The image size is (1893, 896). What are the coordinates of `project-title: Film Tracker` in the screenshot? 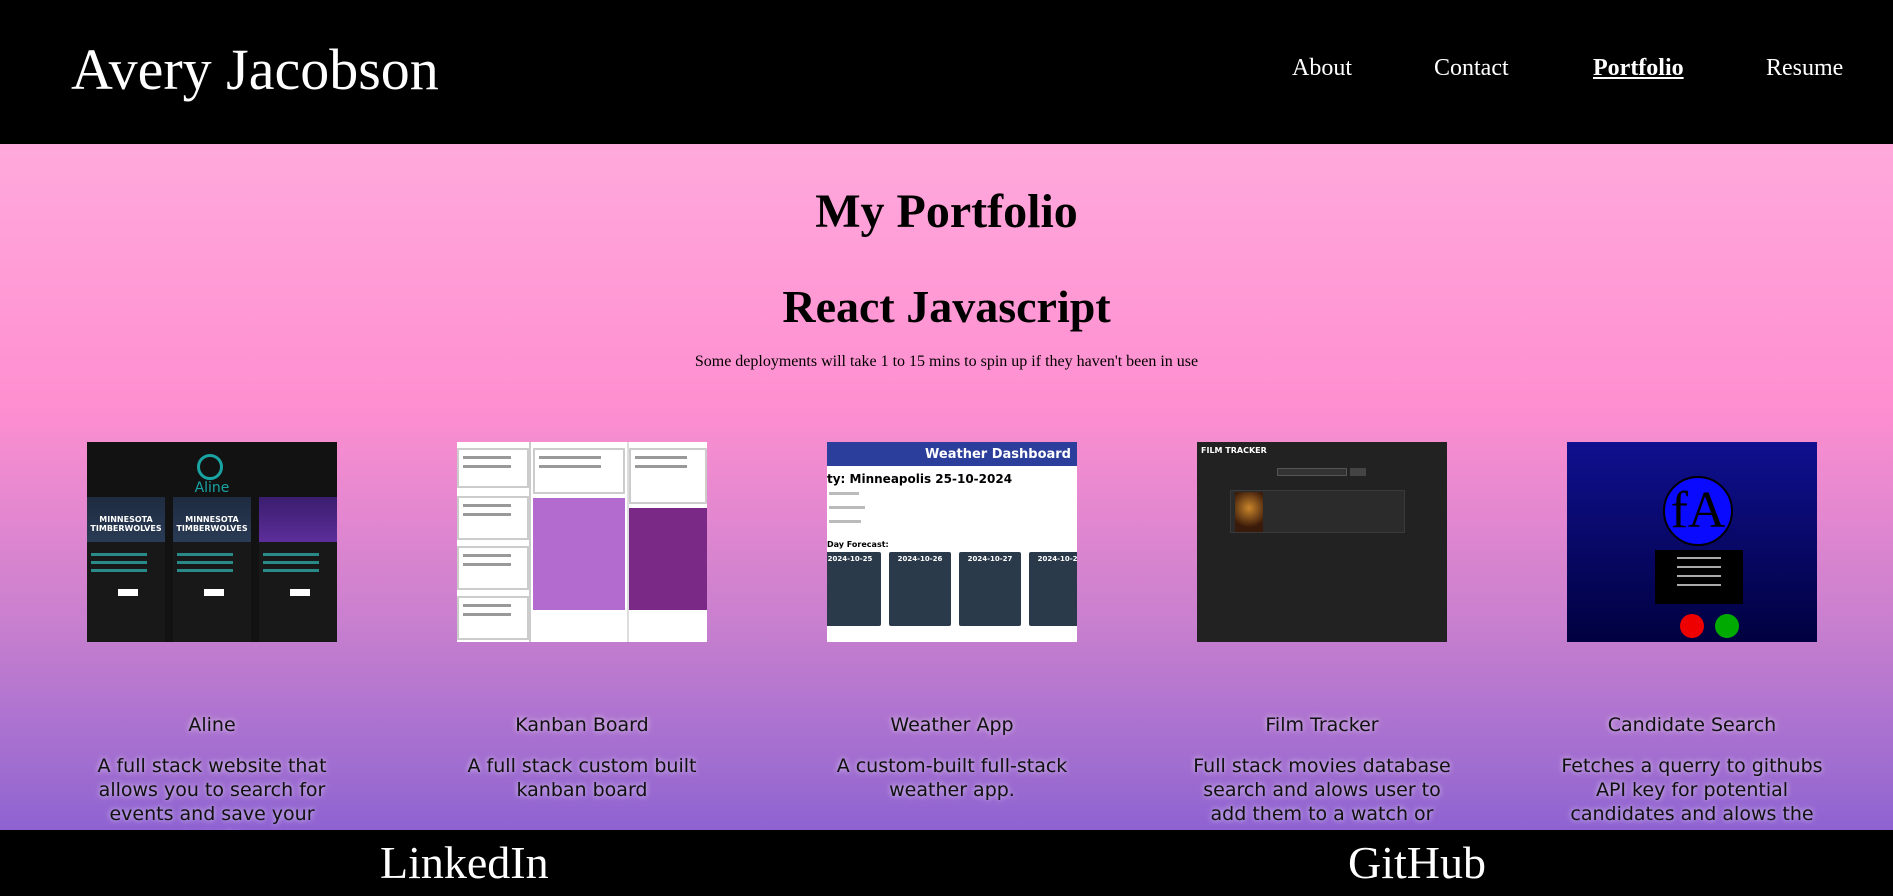 It's located at (1322, 725).